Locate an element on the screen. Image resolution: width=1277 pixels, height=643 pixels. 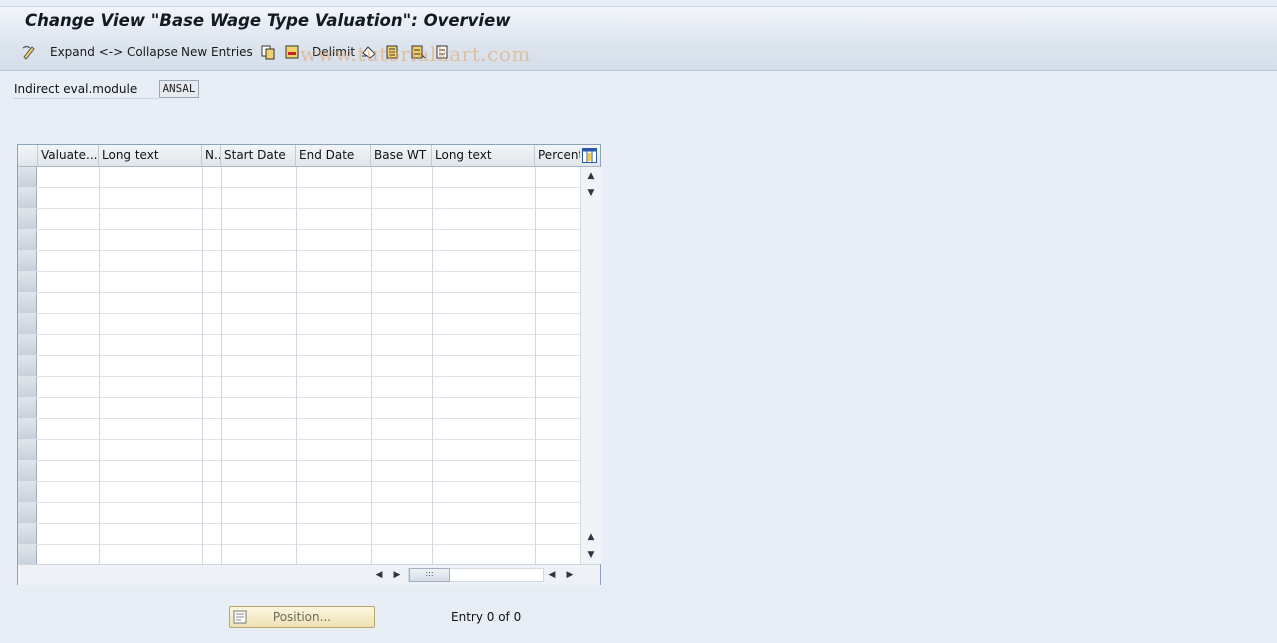
display-change-icon is located at coordinates (29, 52).